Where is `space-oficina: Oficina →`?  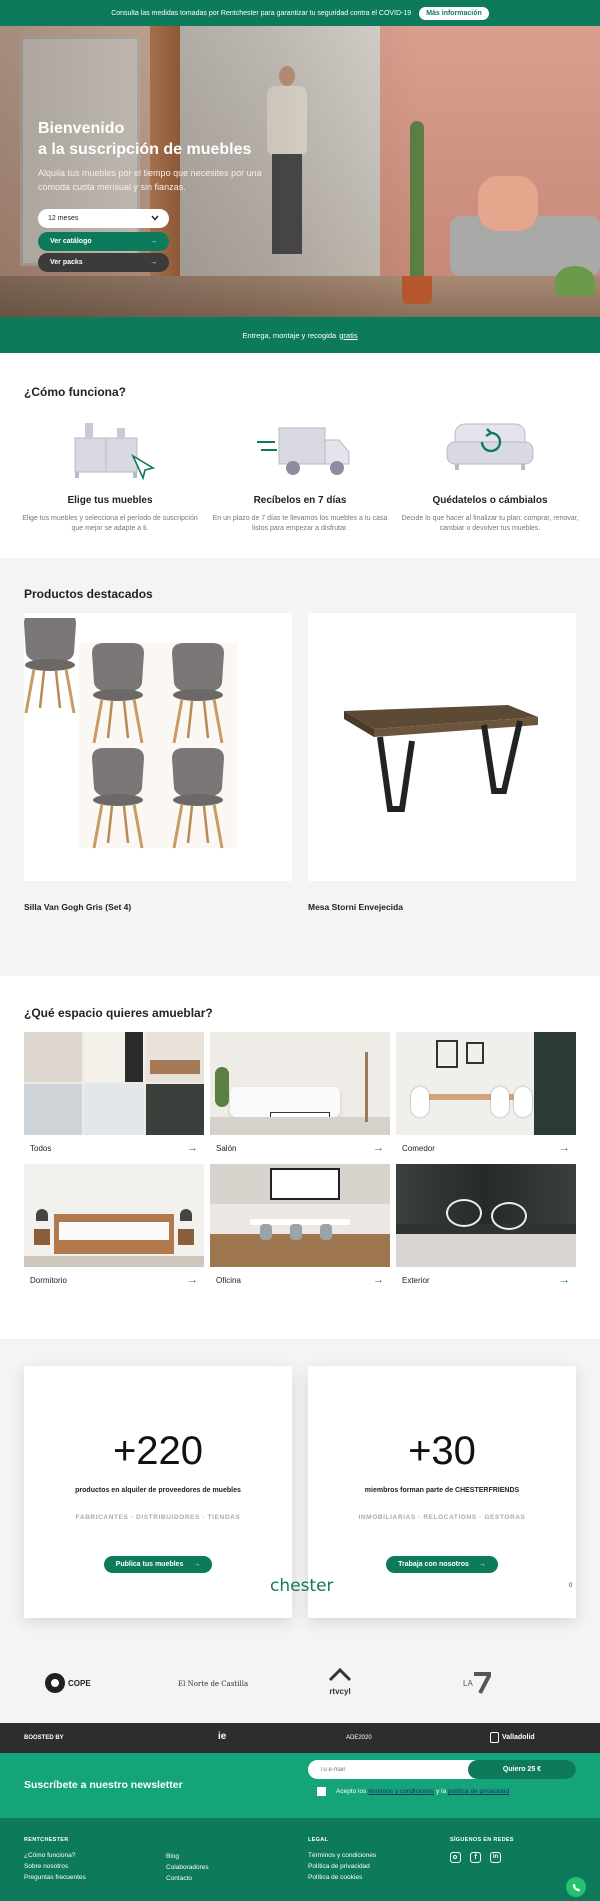 space-oficina: Oficina → is located at coordinates (300, 1225).